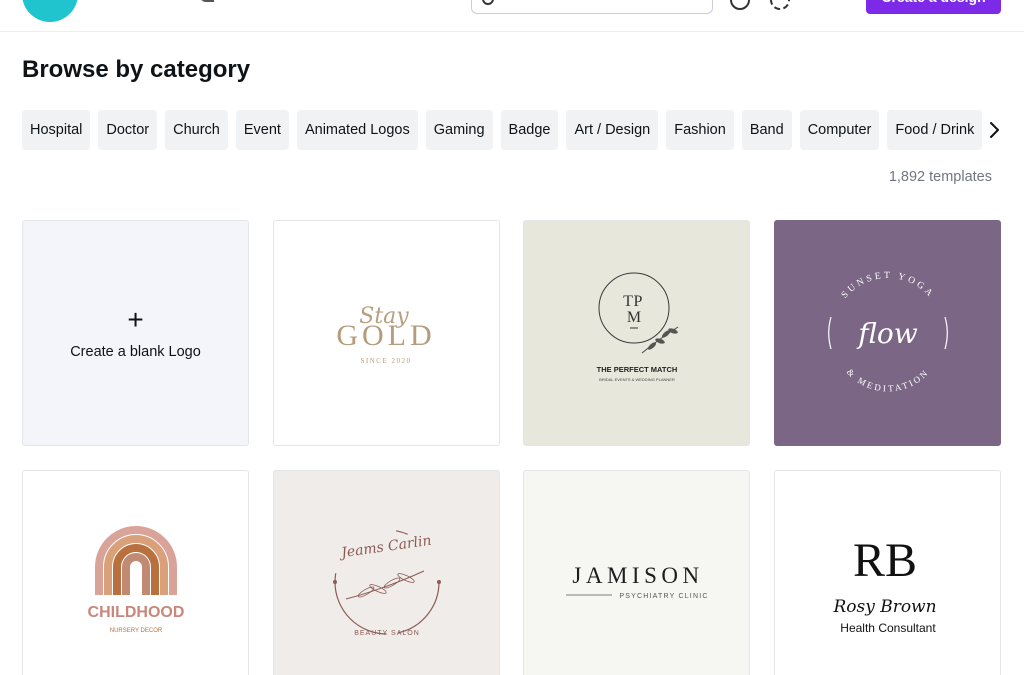  I want to click on create-blank-card: + Create a blank Logo, so click(135, 333).